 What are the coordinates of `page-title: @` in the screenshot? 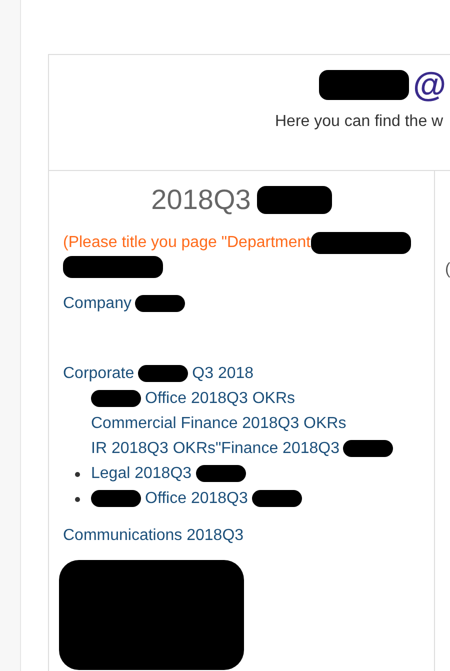 It's located at (429, 85).